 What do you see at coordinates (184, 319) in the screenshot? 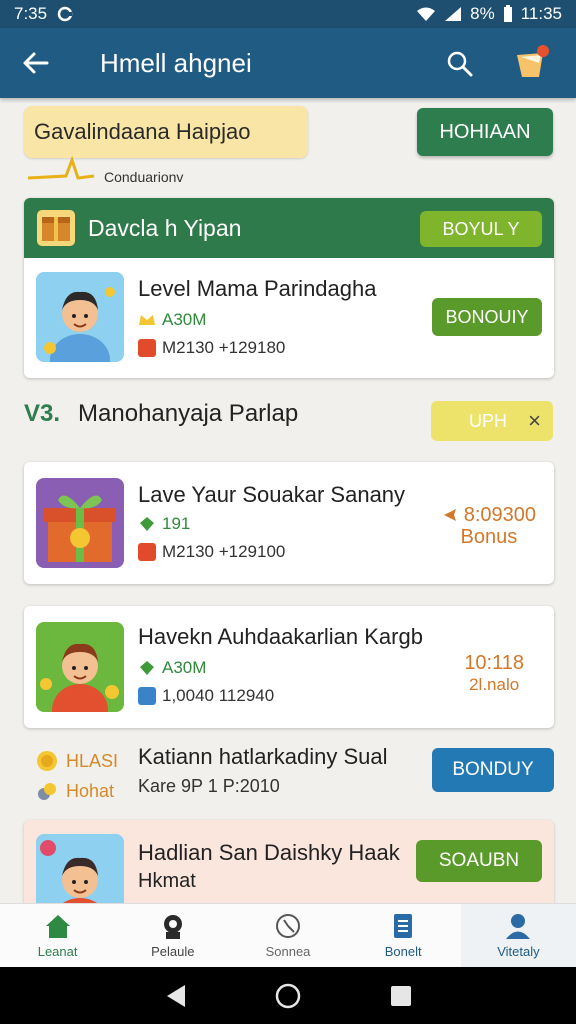
I see `item-meta-primary-text: A30M` at bounding box center [184, 319].